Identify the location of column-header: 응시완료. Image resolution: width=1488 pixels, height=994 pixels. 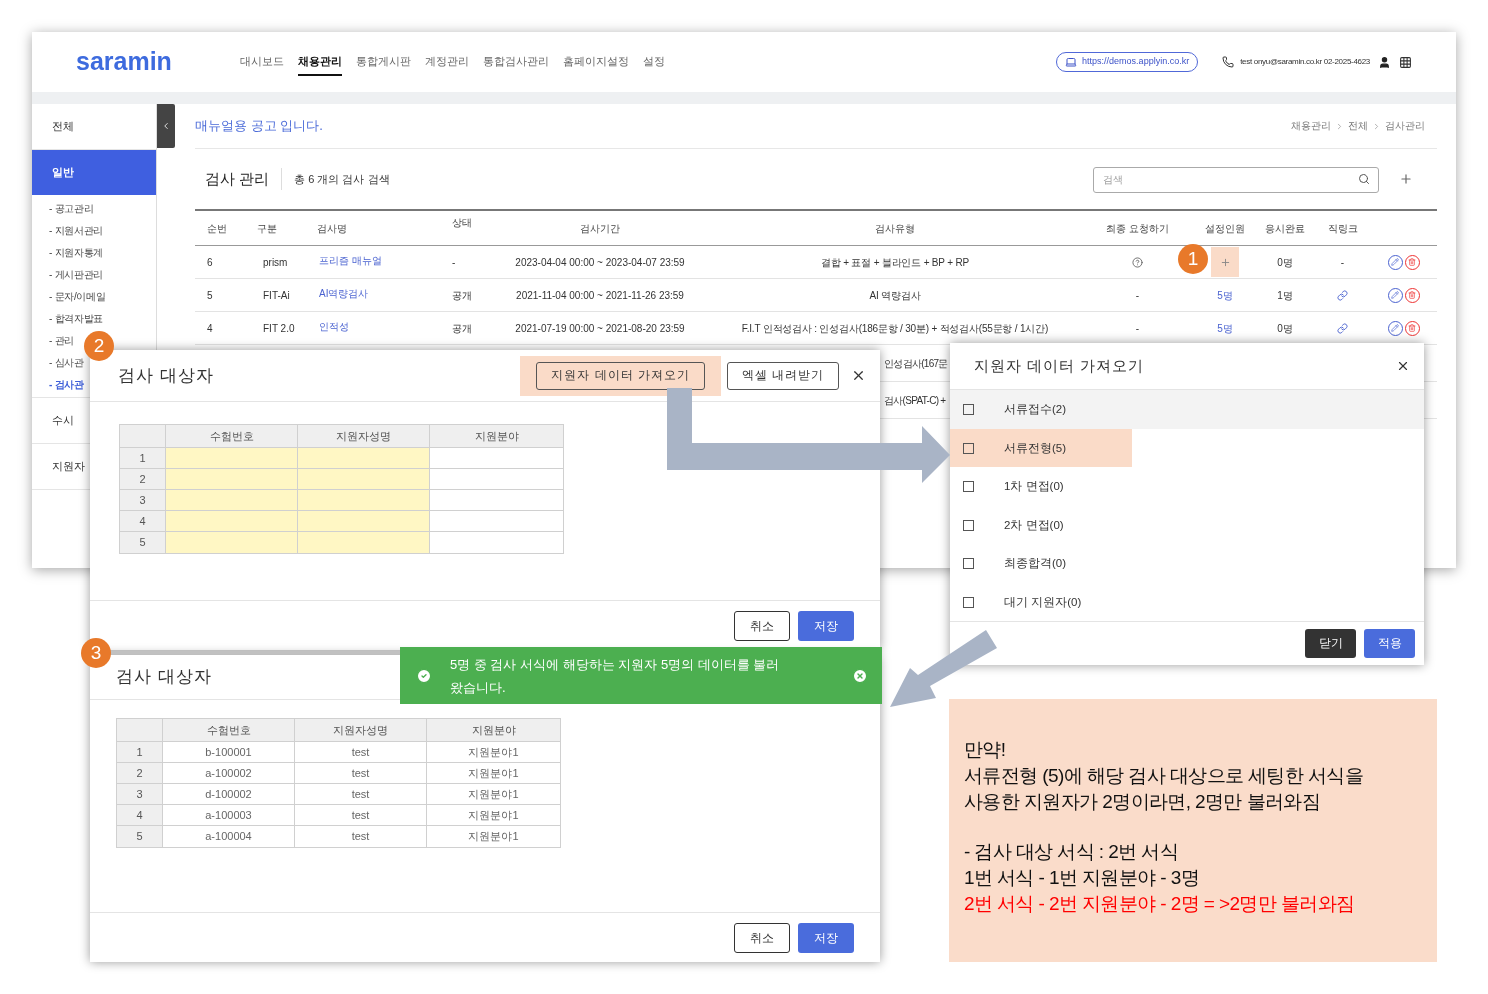
(1285, 228).